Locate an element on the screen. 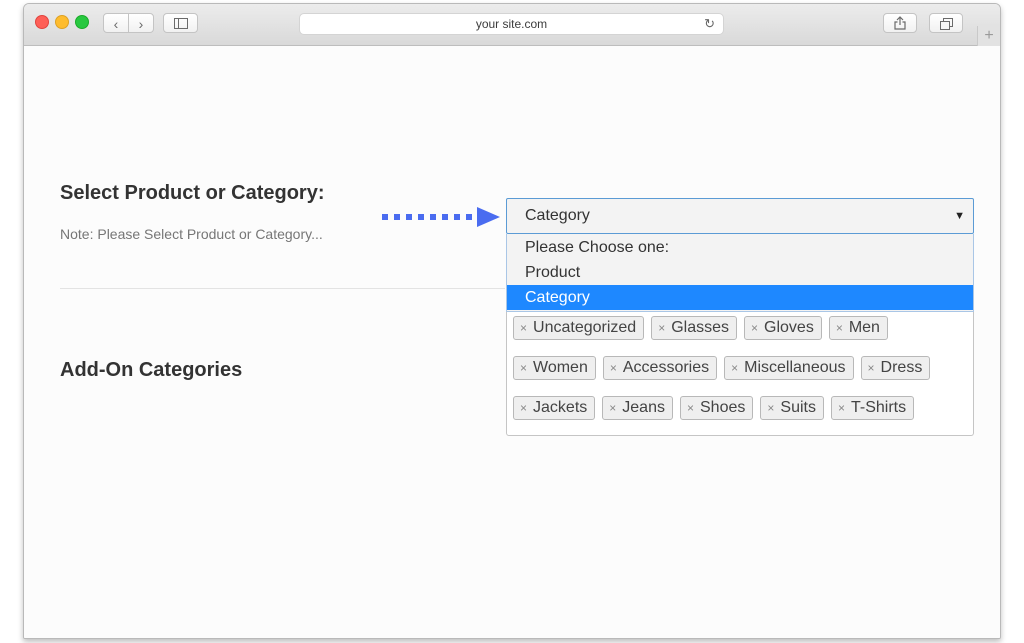 This screenshot has height=643, width=1024. tag-chip: × Miscellaneous is located at coordinates (789, 368).